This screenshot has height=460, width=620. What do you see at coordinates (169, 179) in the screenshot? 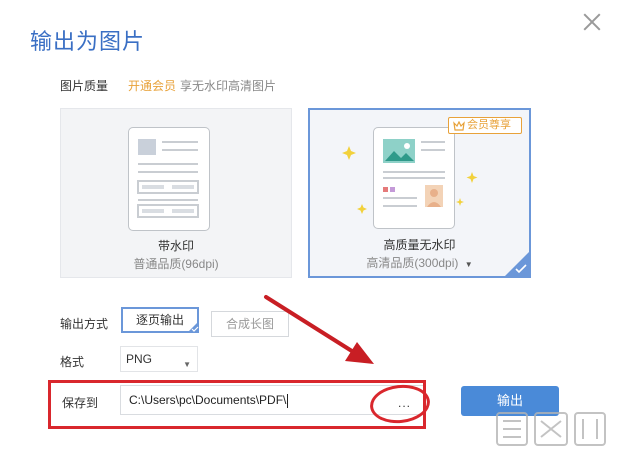
I see `watermark-doc-preview-icon` at bounding box center [169, 179].